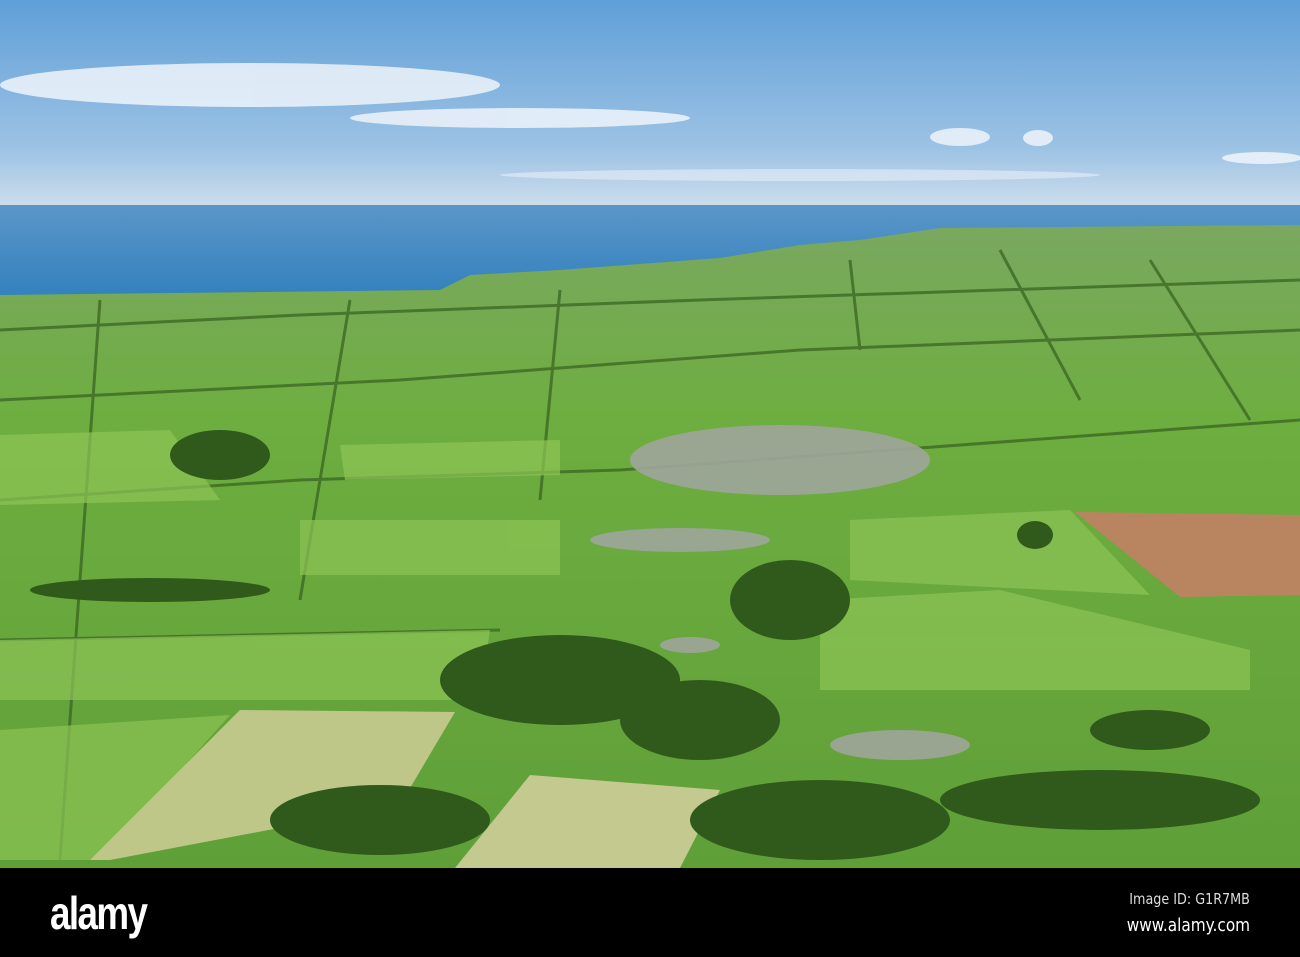 The height and width of the screenshot is (957, 1300). I want to click on image-id-label: Image ID: G1R7MB, so click(1189, 899).